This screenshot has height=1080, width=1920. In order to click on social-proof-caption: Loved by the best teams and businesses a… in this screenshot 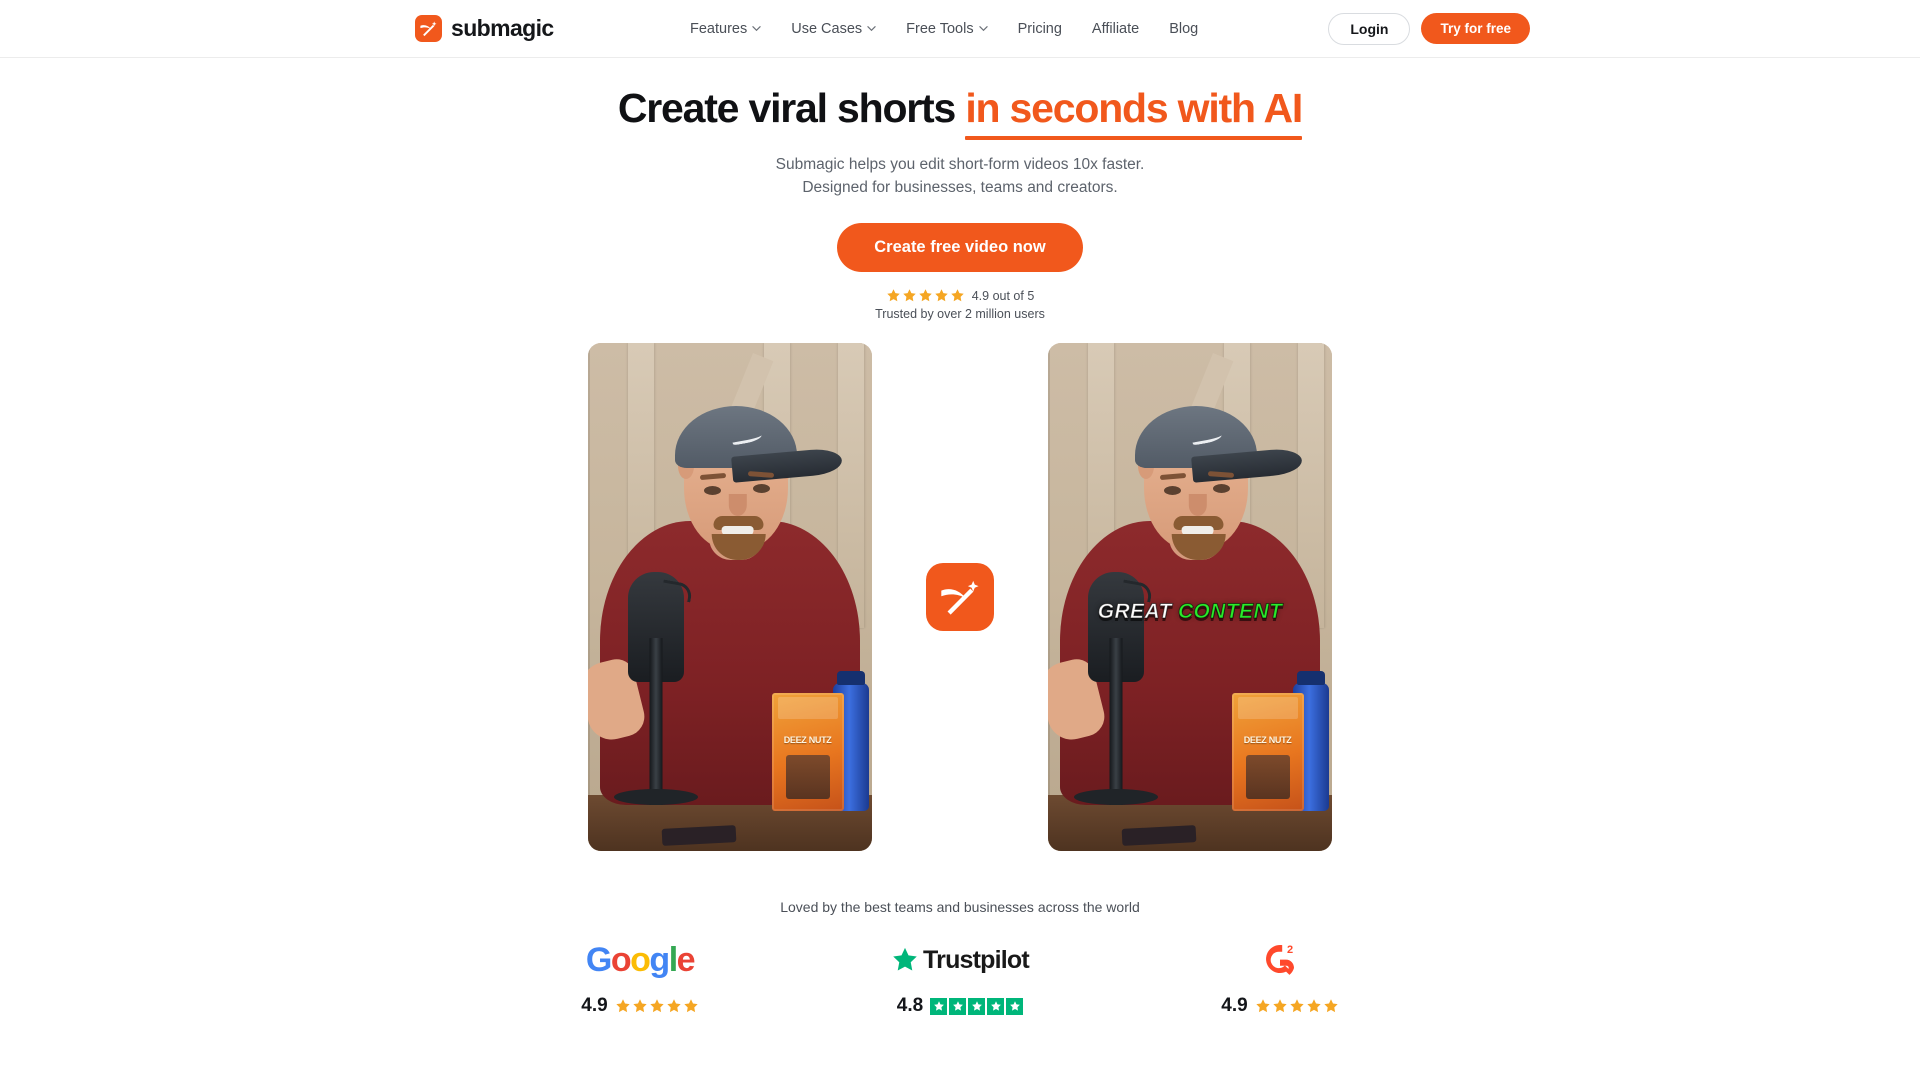, I will do `click(960, 907)`.